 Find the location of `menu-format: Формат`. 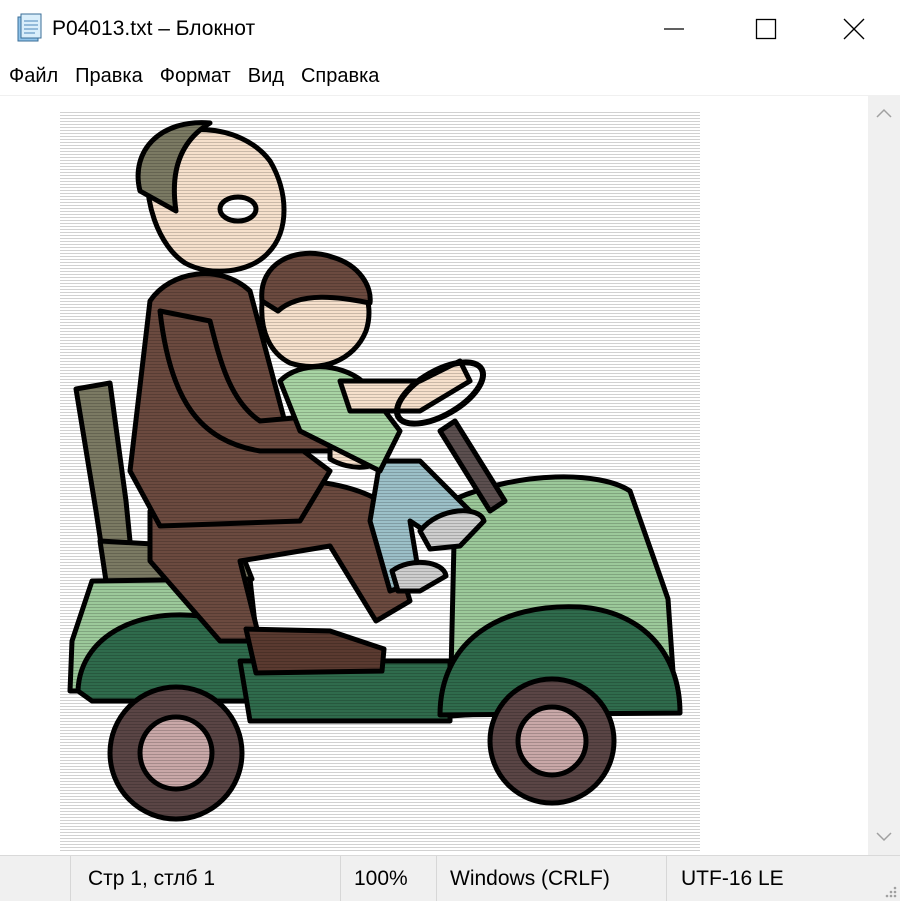

menu-format: Формат is located at coordinates (195, 76).